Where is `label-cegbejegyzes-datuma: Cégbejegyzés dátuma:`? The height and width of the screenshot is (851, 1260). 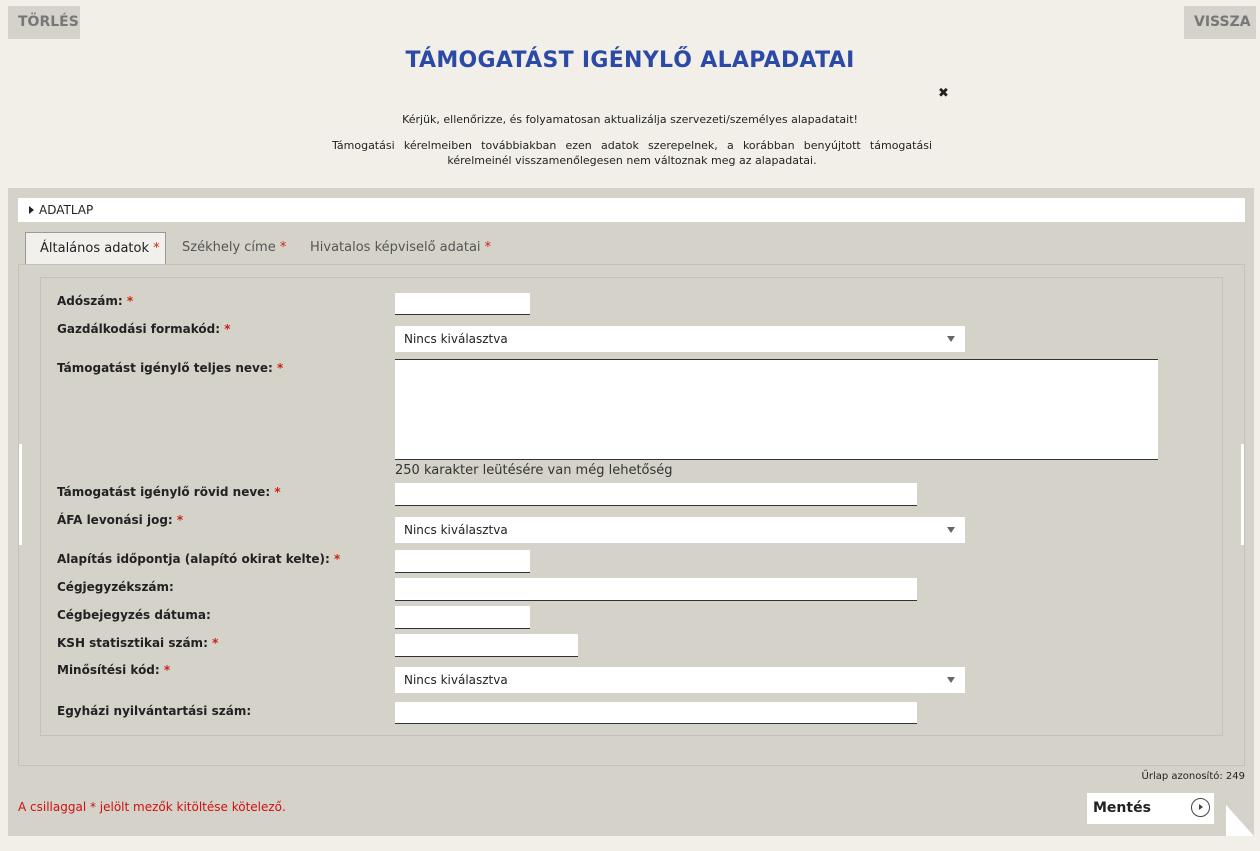 label-cegbejegyzes-datuma: Cégbejegyzés dátuma: is located at coordinates (134, 615).